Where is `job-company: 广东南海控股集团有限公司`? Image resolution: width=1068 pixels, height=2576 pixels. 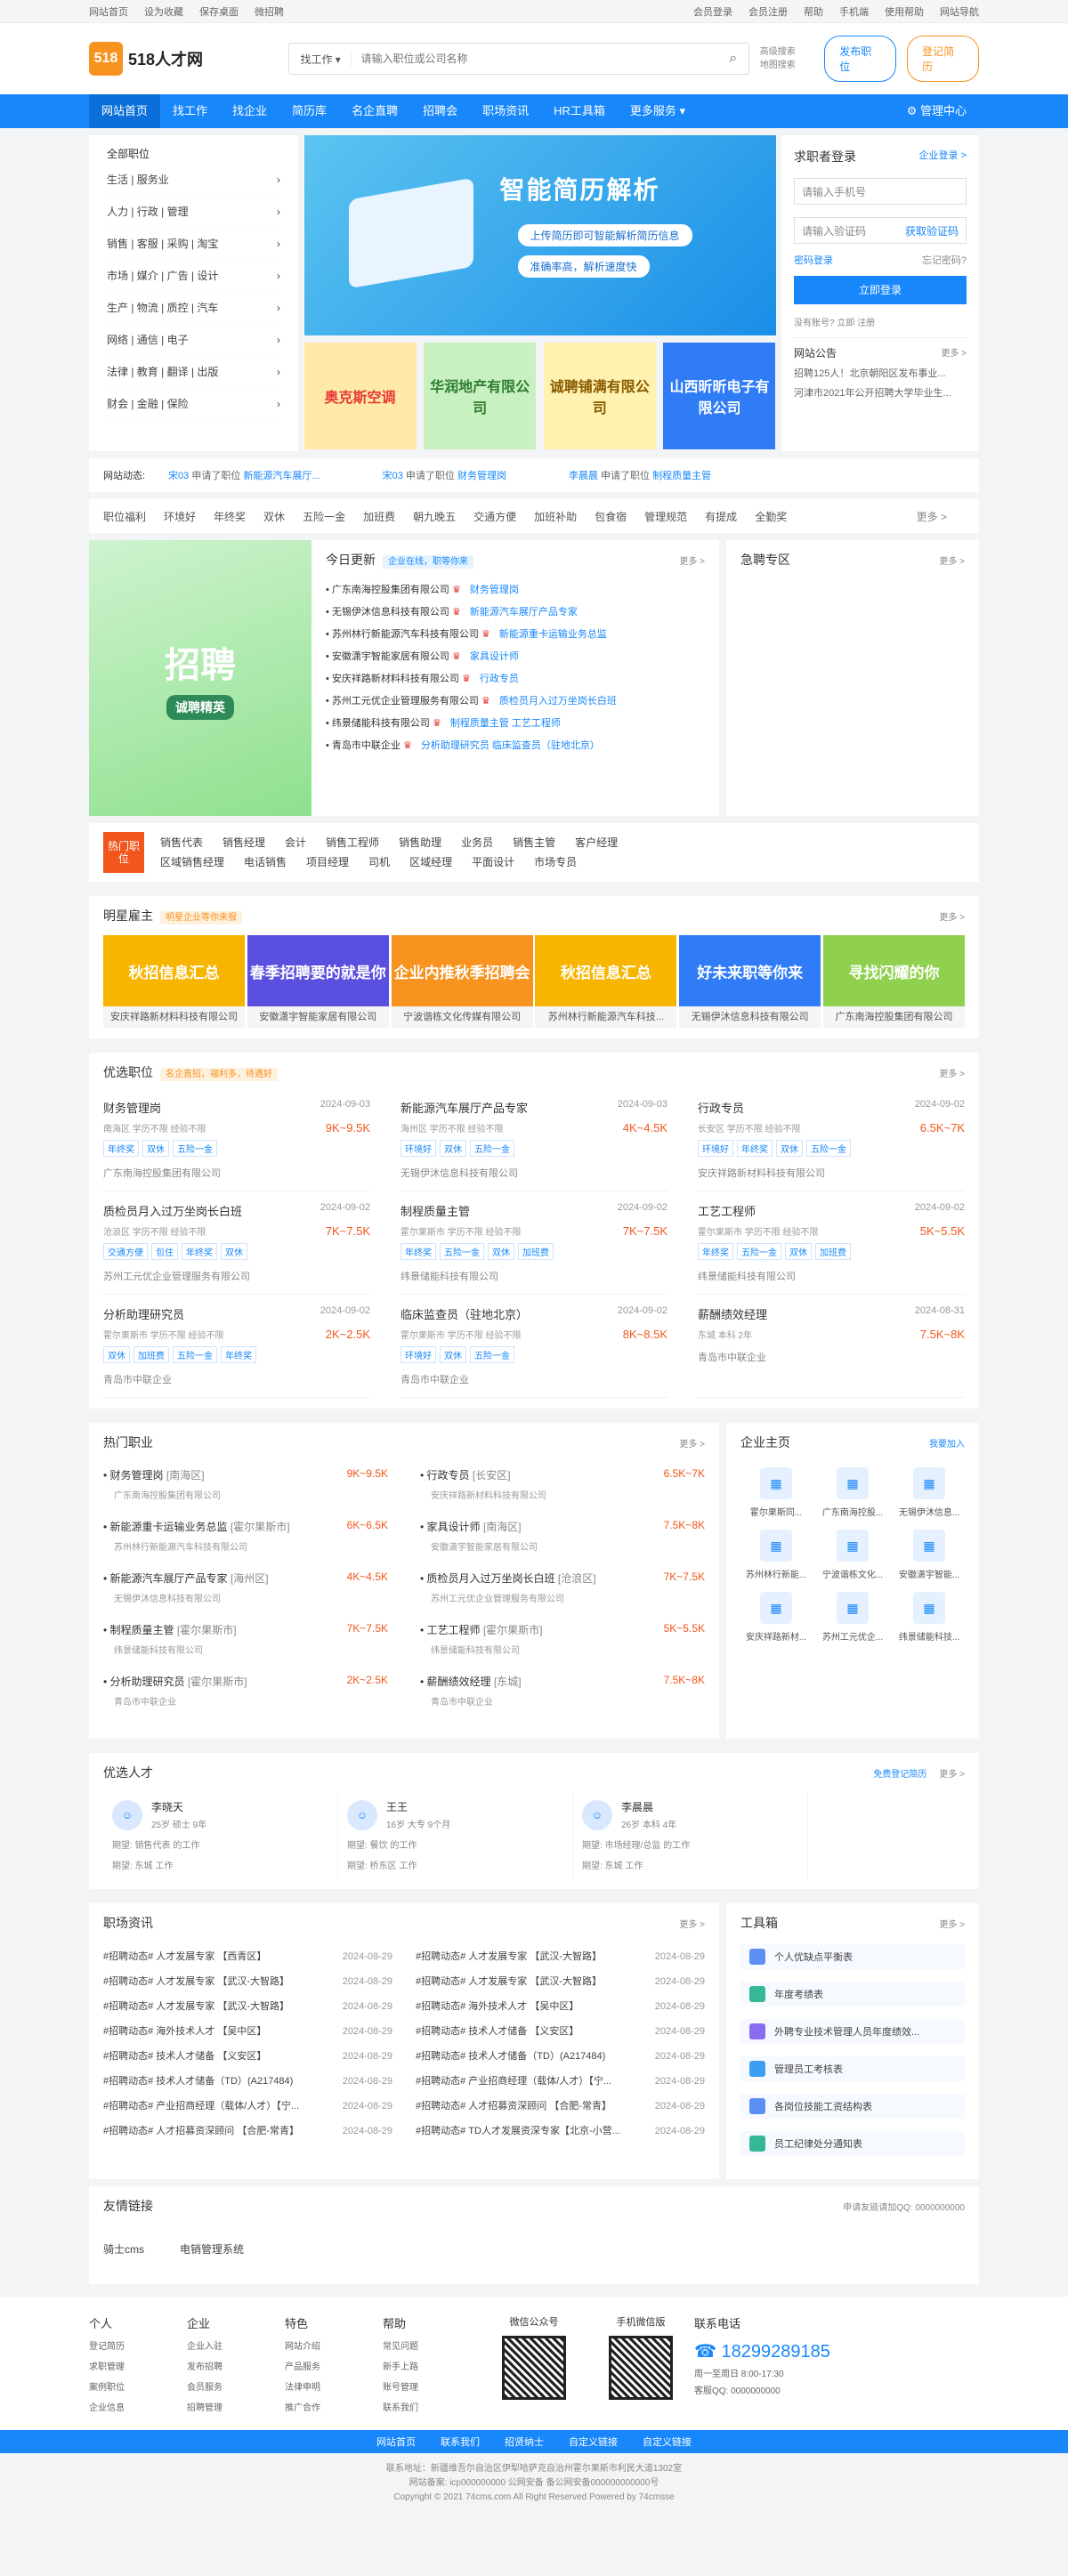
job-company: 广东南海控股集团有限公司 is located at coordinates (237, 1173).